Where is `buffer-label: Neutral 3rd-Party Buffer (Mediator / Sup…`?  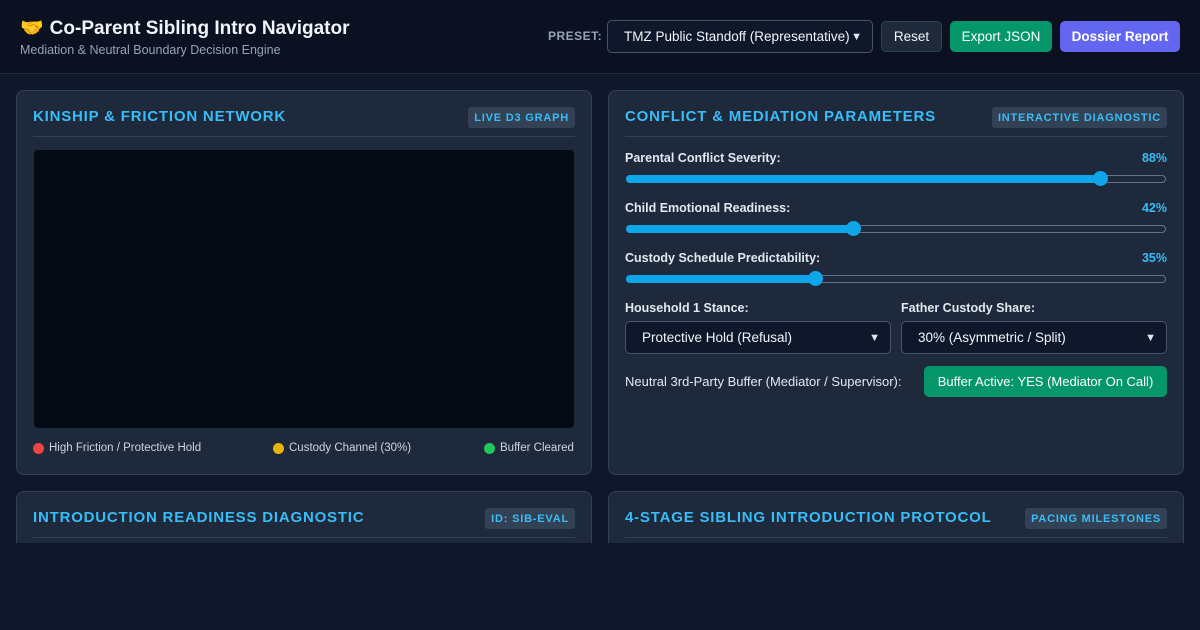 buffer-label: Neutral 3rd-Party Buffer (Mediator / Sup… is located at coordinates (763, 381).